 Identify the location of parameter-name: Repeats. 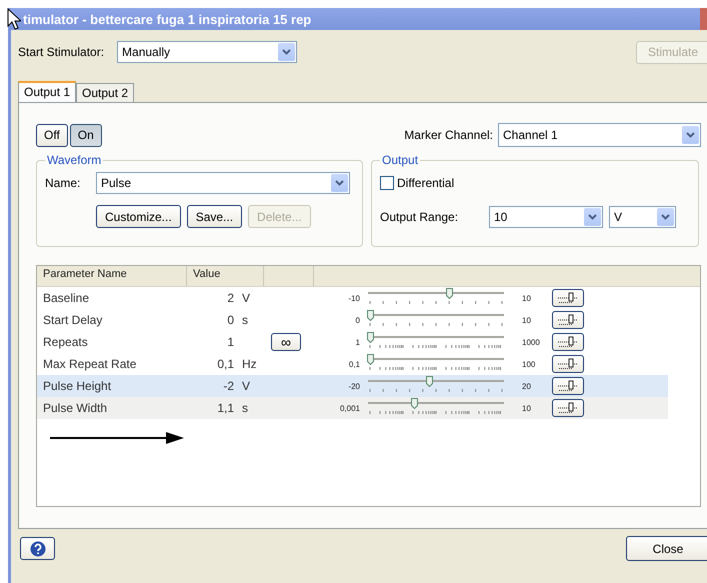
(65, 342).